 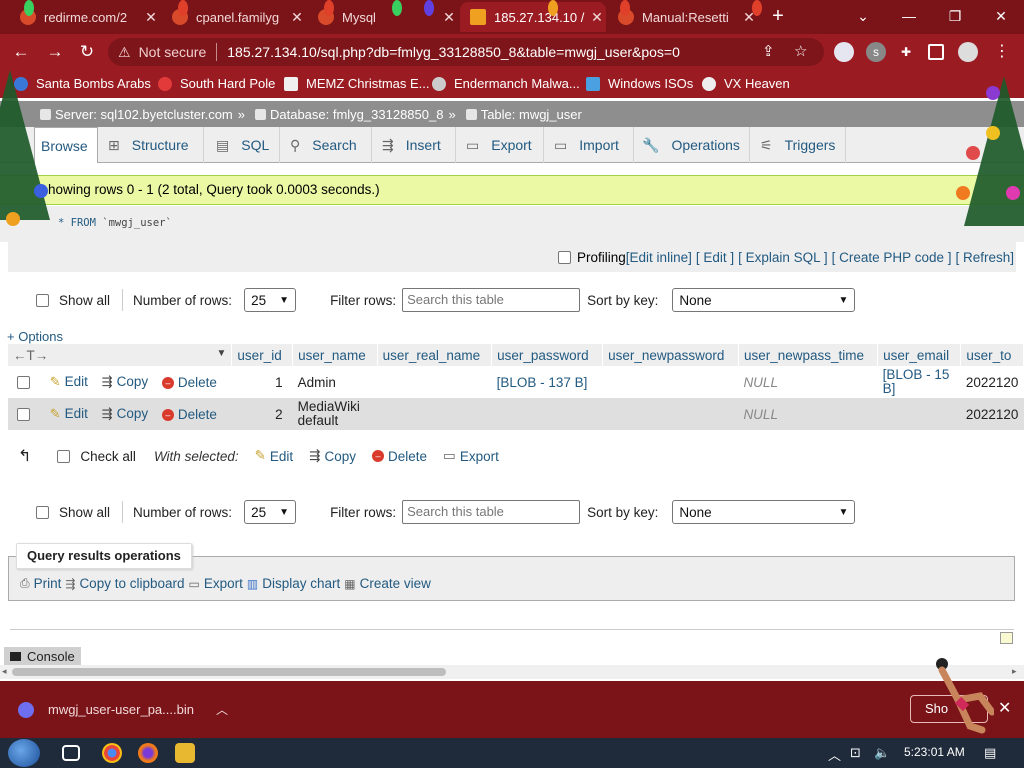 What do you see at coordinates (69, 382) in the screenshot?
I see `row-edit-button: ✎ Edit` at bounding box center [69, 382].